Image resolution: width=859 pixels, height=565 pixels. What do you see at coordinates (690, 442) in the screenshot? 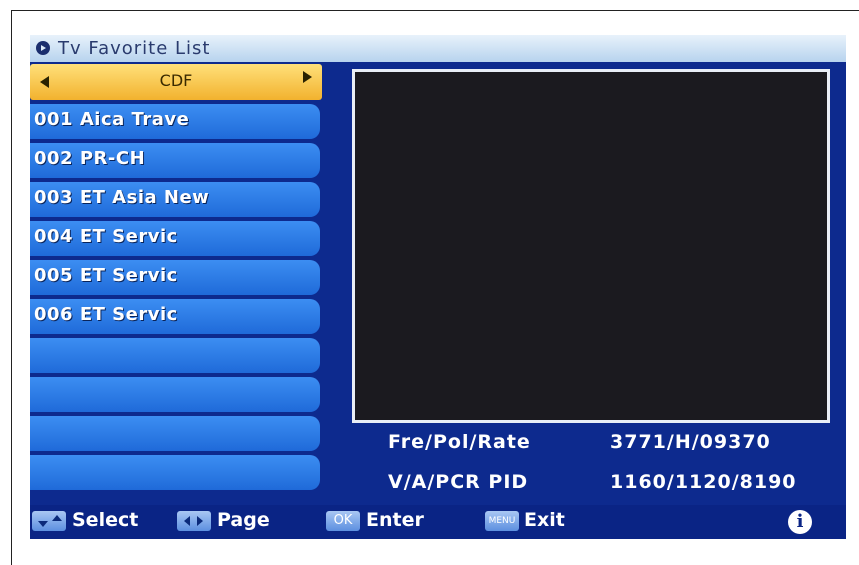
I see `fre-pol-rate-value: 3771/H/09370` at bounding box center [690, 442].